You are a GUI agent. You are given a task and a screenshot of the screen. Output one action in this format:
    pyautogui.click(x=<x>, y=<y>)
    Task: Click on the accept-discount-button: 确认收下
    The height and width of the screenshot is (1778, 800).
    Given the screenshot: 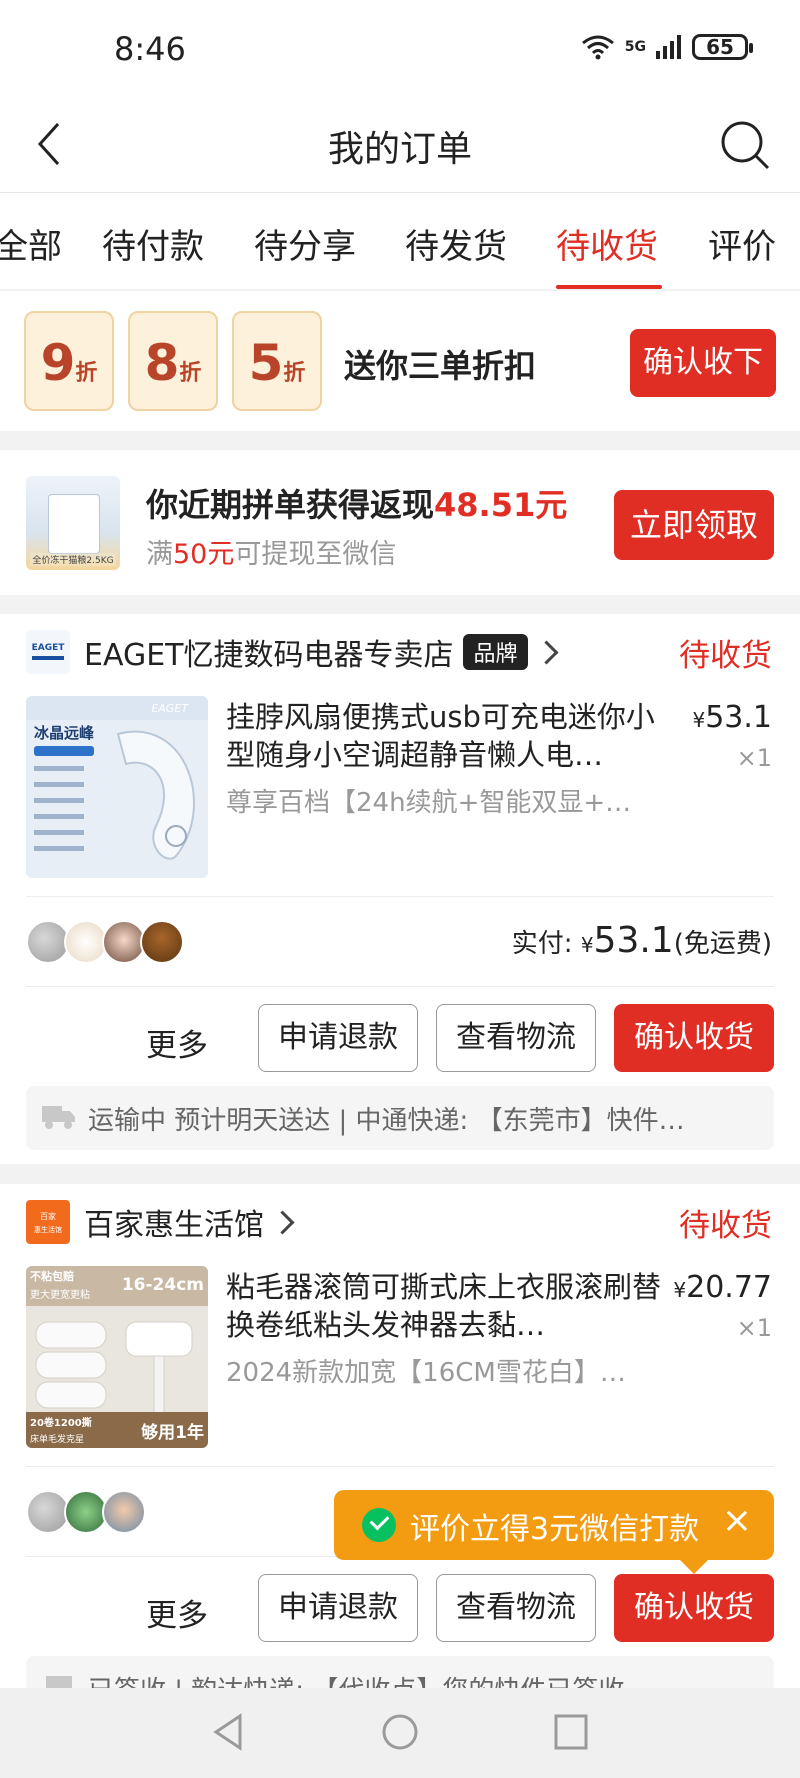 What is the action you would take?
    pyautogui.click(x=703, y=363)
    